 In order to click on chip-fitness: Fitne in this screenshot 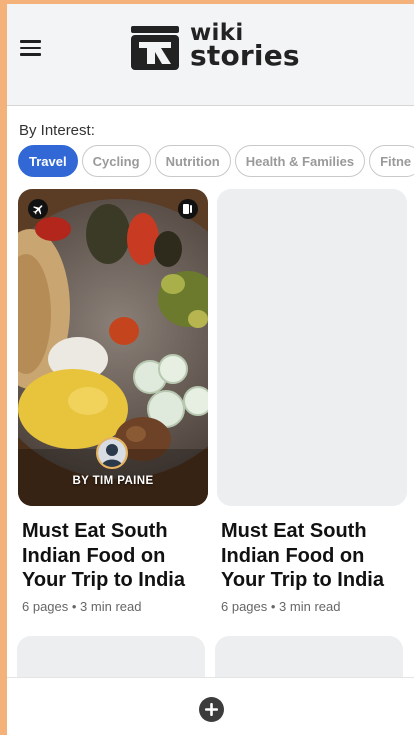, I will do `click(391, 161)`.